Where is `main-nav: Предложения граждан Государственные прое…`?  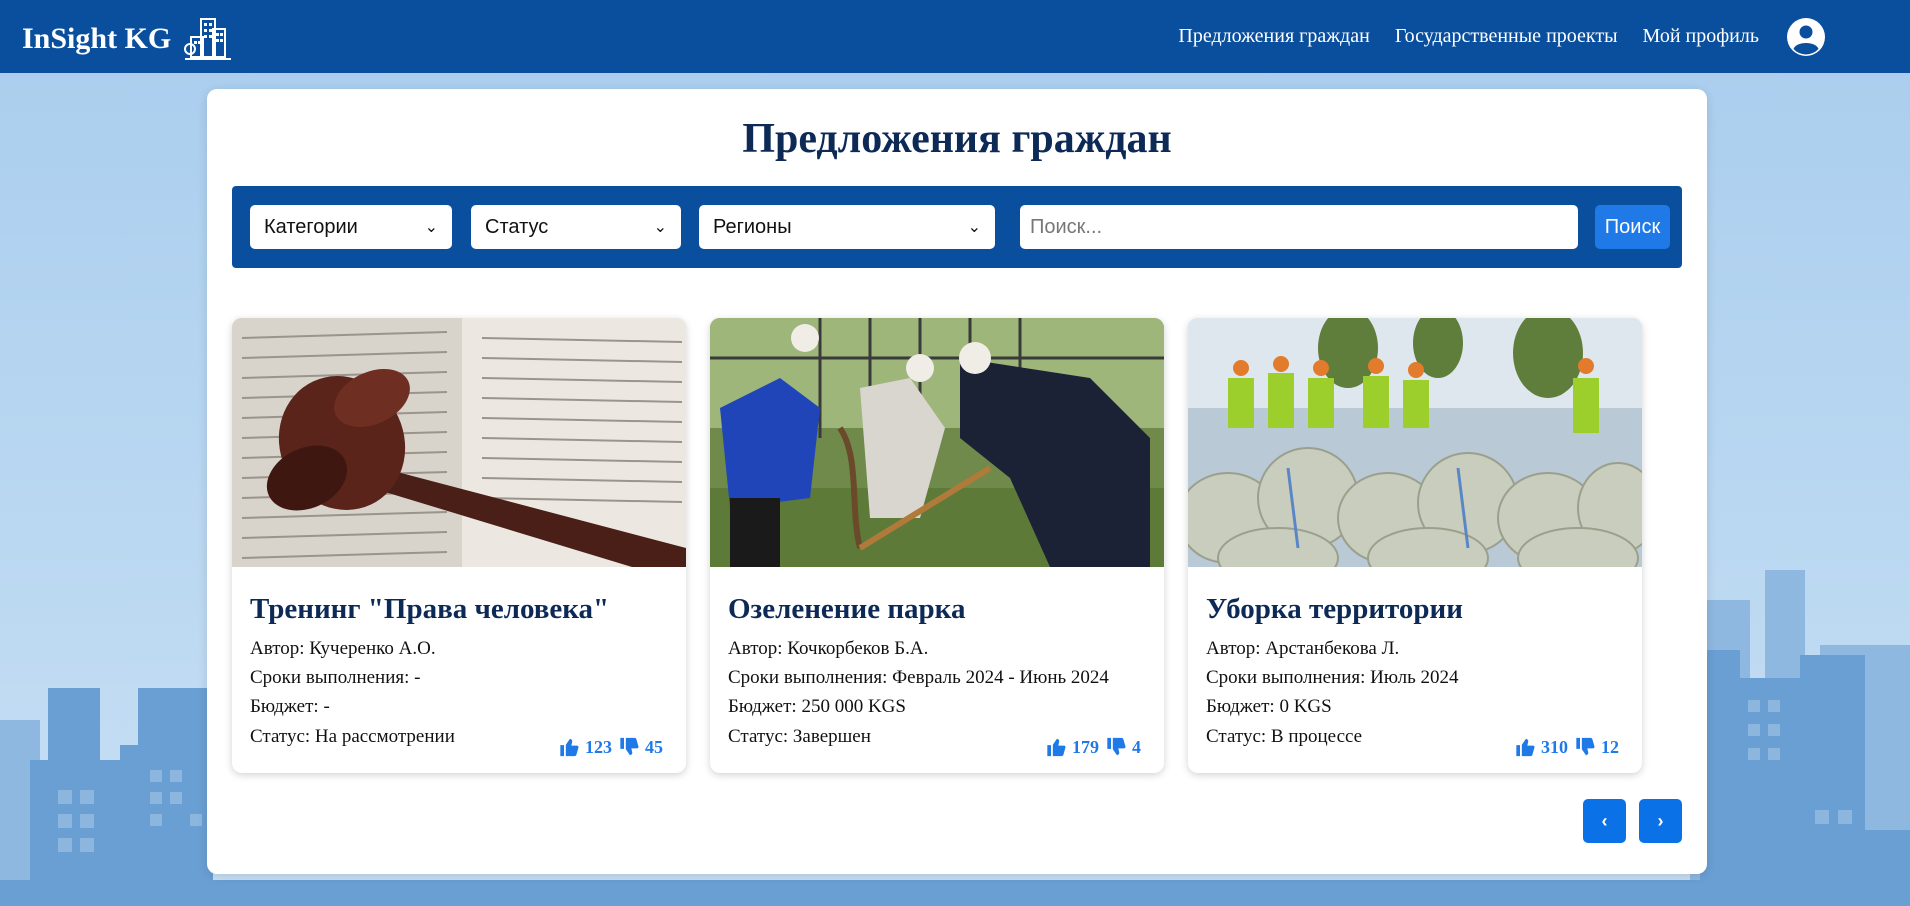
main-nav: Предложения граждан Государственные прое… is located at coordinates (1544, 36).